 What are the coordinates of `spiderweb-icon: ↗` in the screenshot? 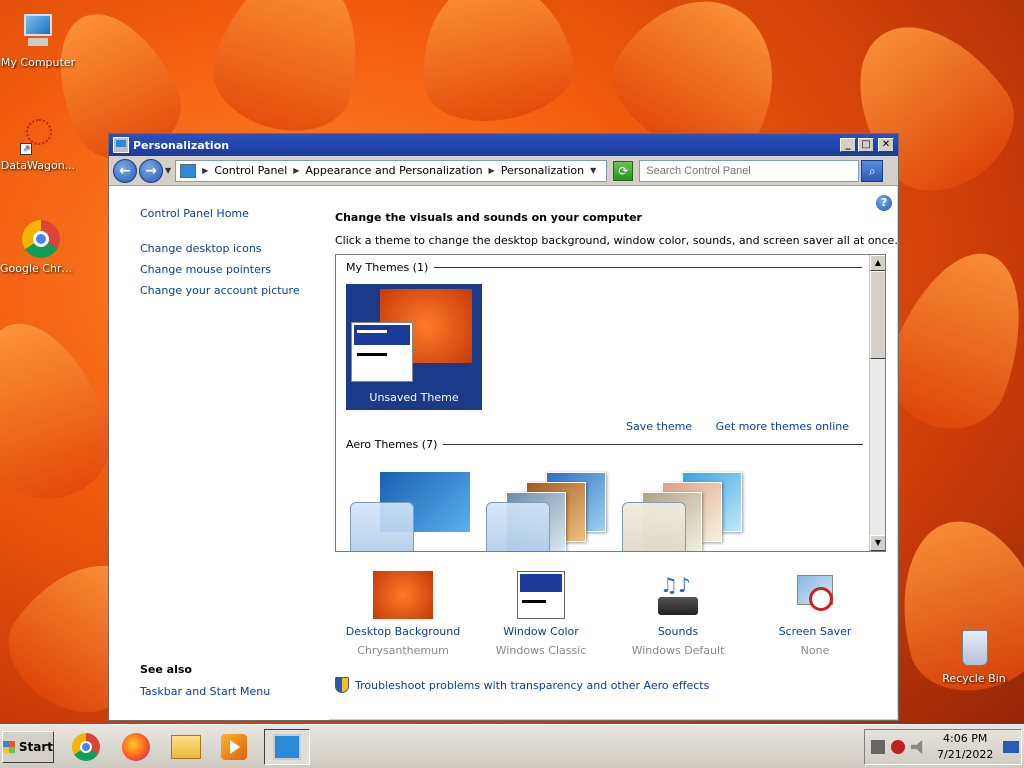 It's located at (38, 135).